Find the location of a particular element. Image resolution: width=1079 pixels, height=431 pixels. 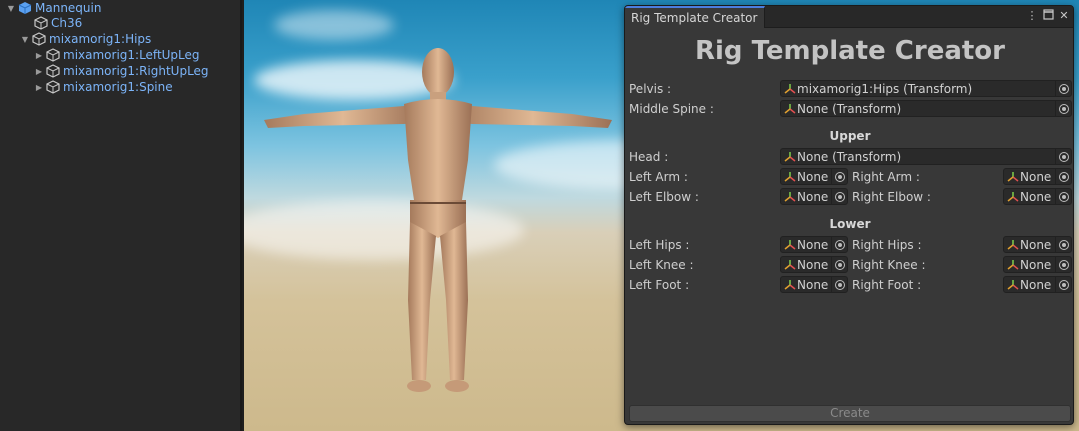

left-hips-field: None is located at coordinates (814, 244).